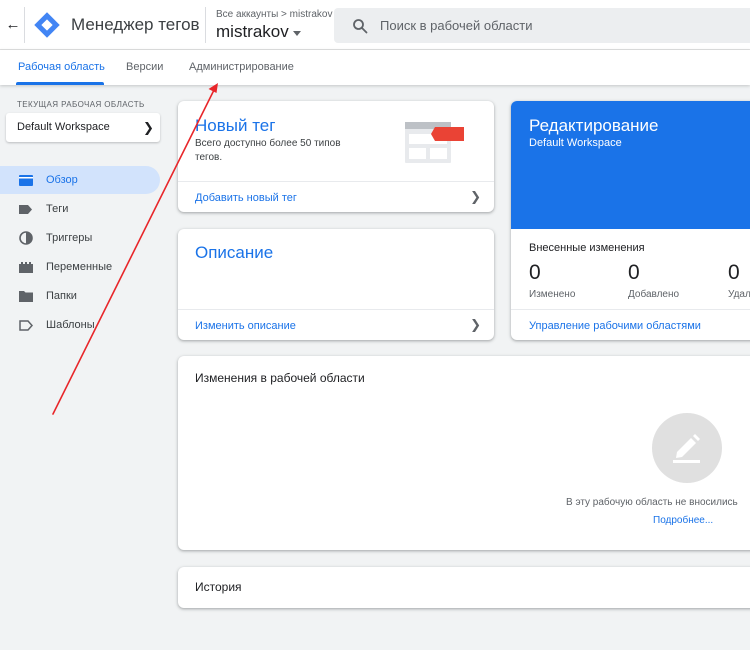 This screenshot has height=650, width=750. What do you see at coordinates (630, 165) in the screenshot?
I see `editing-header: Редактирование Default Workspace` at bounding box center [630, 165].